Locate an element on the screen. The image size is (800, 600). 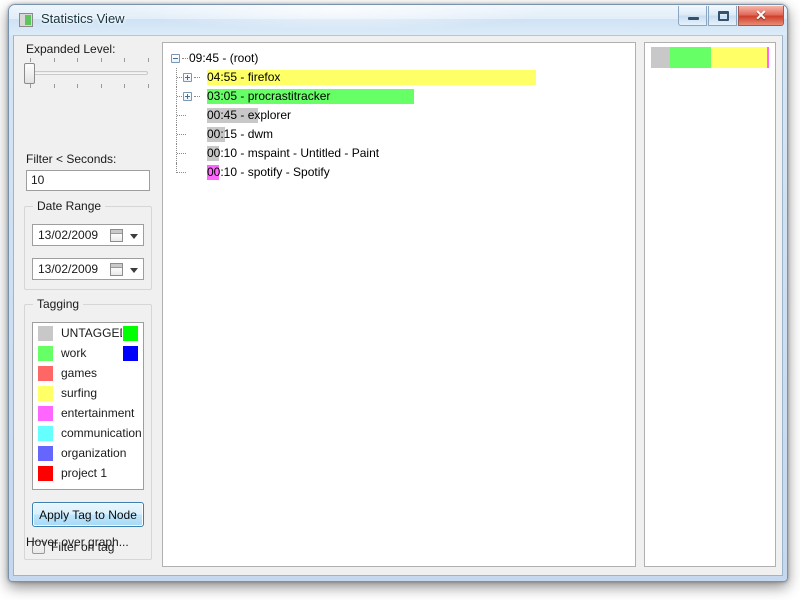
minimize-icon is located at coordinates (693, 18).